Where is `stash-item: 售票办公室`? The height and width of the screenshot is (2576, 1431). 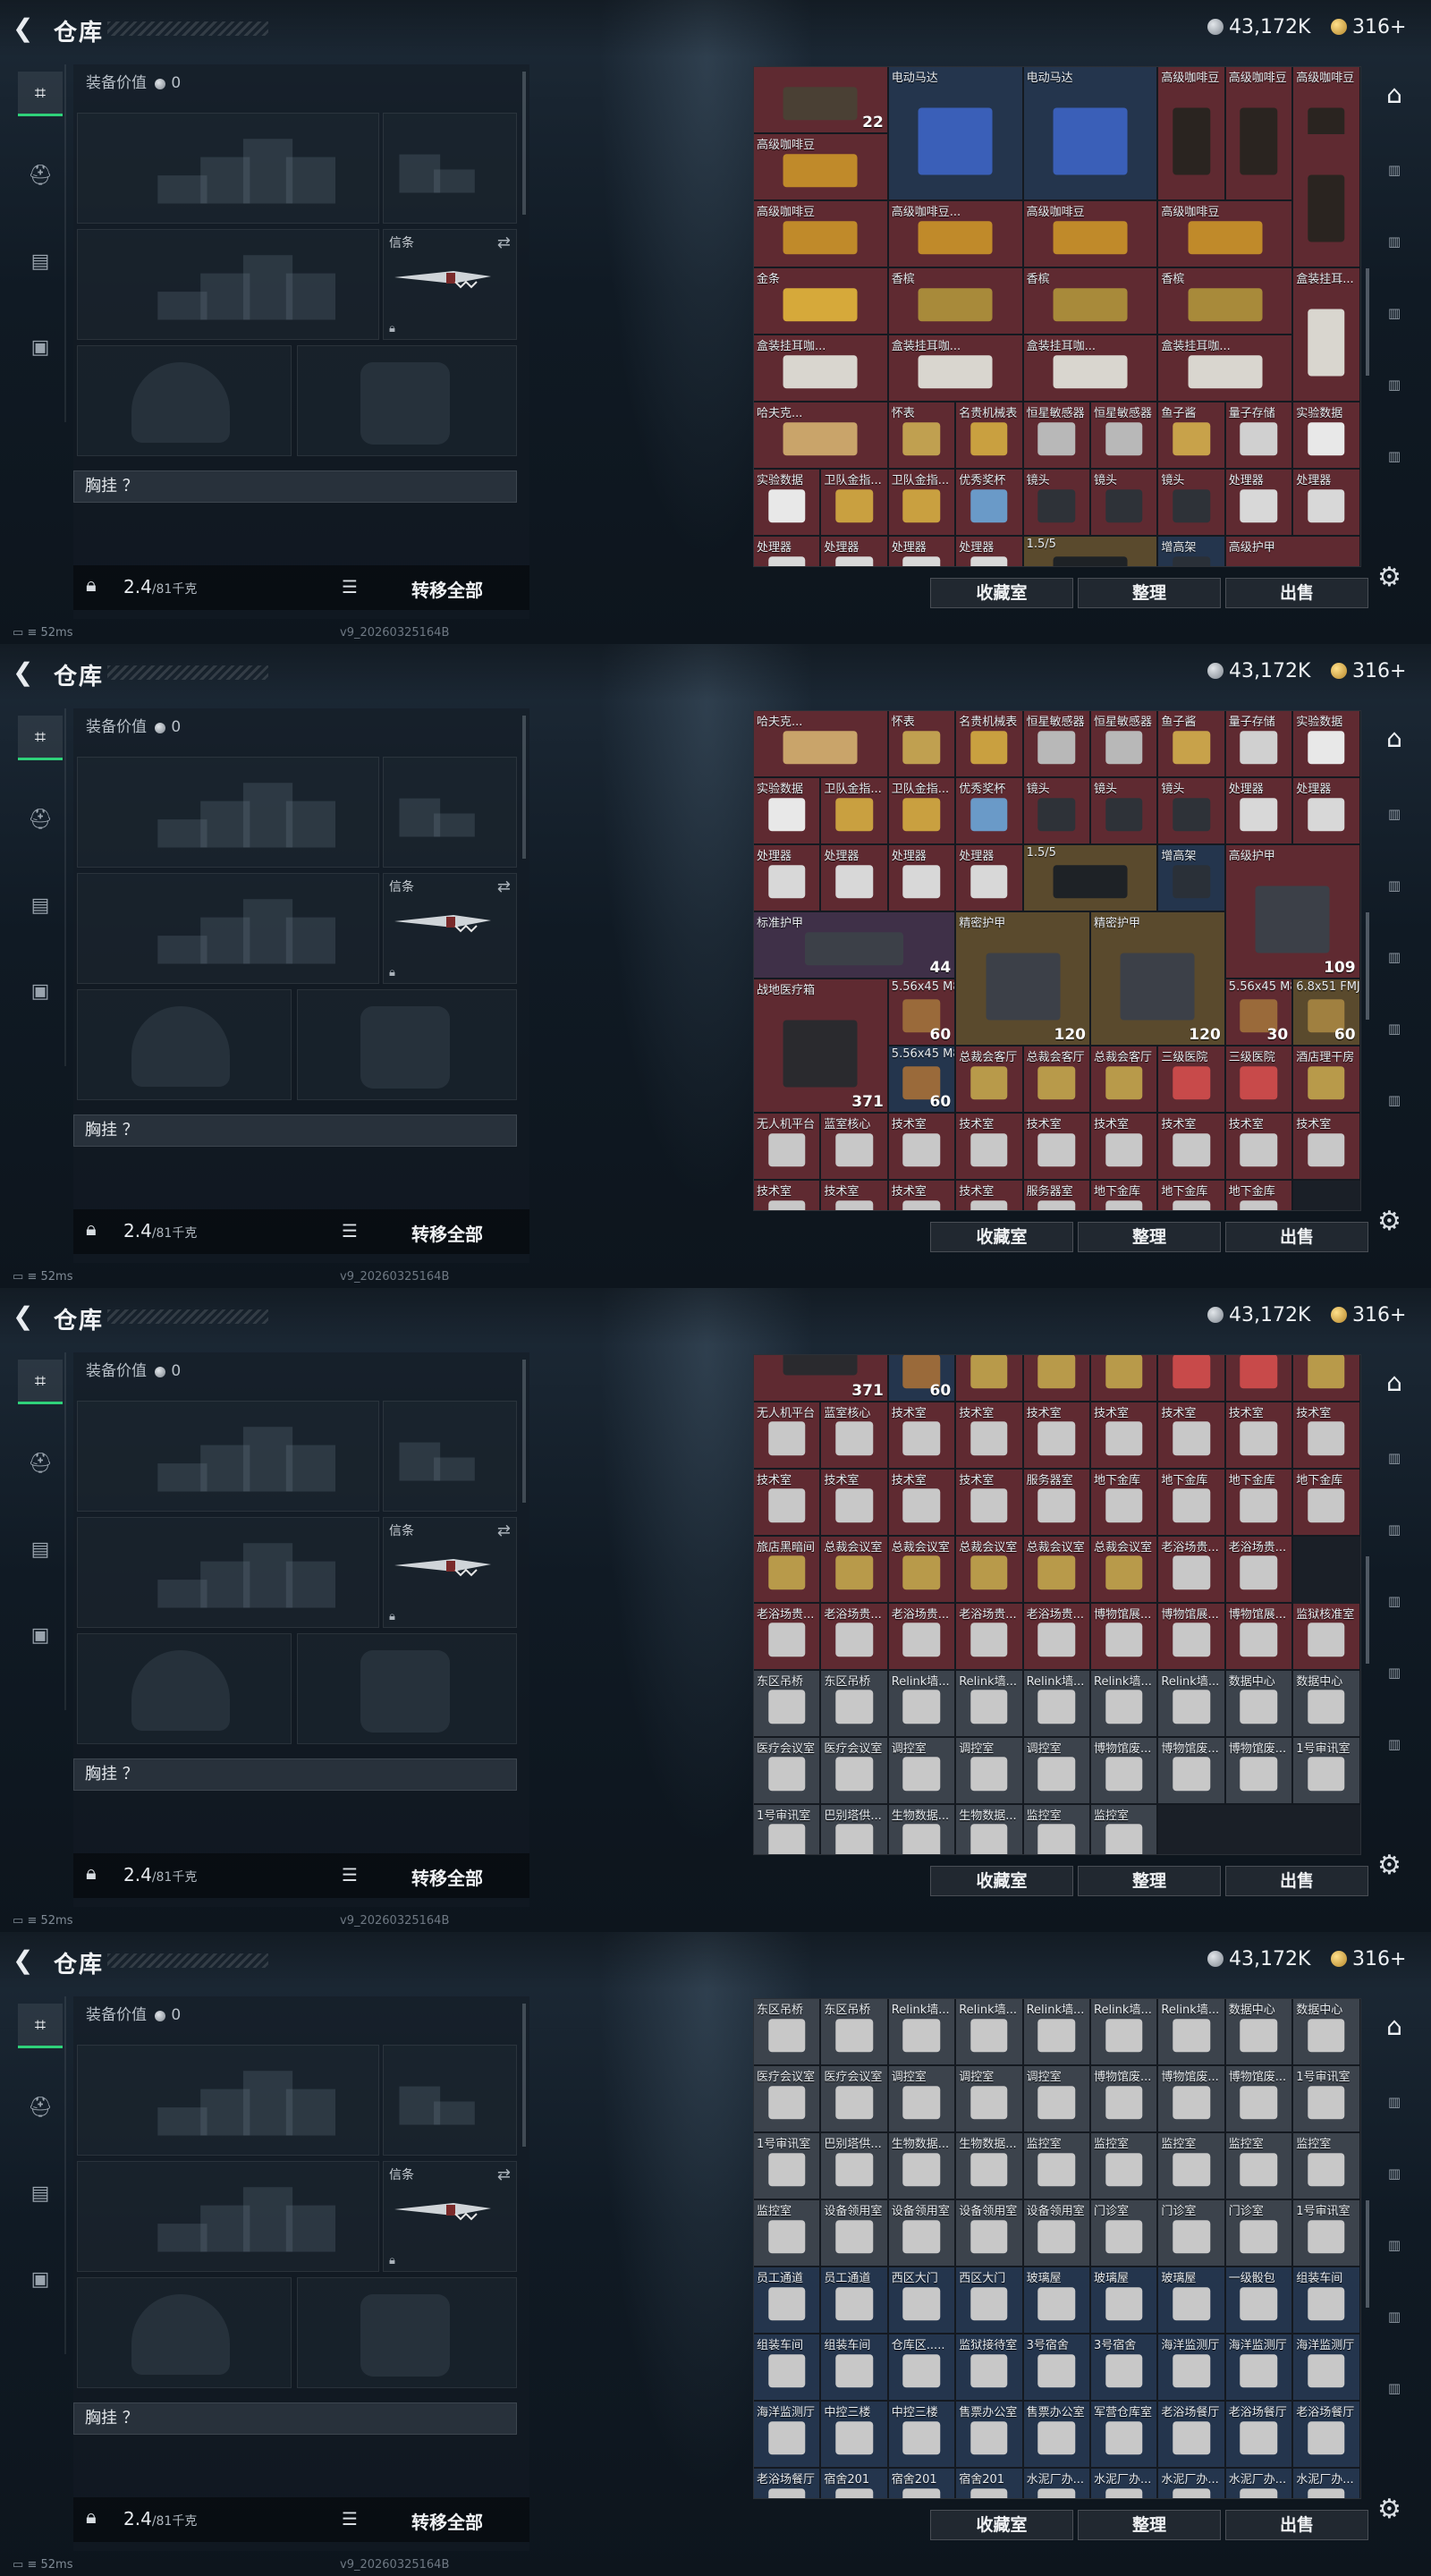
stash-item: 售票办公室 is located at coordinates (1057, 2435).